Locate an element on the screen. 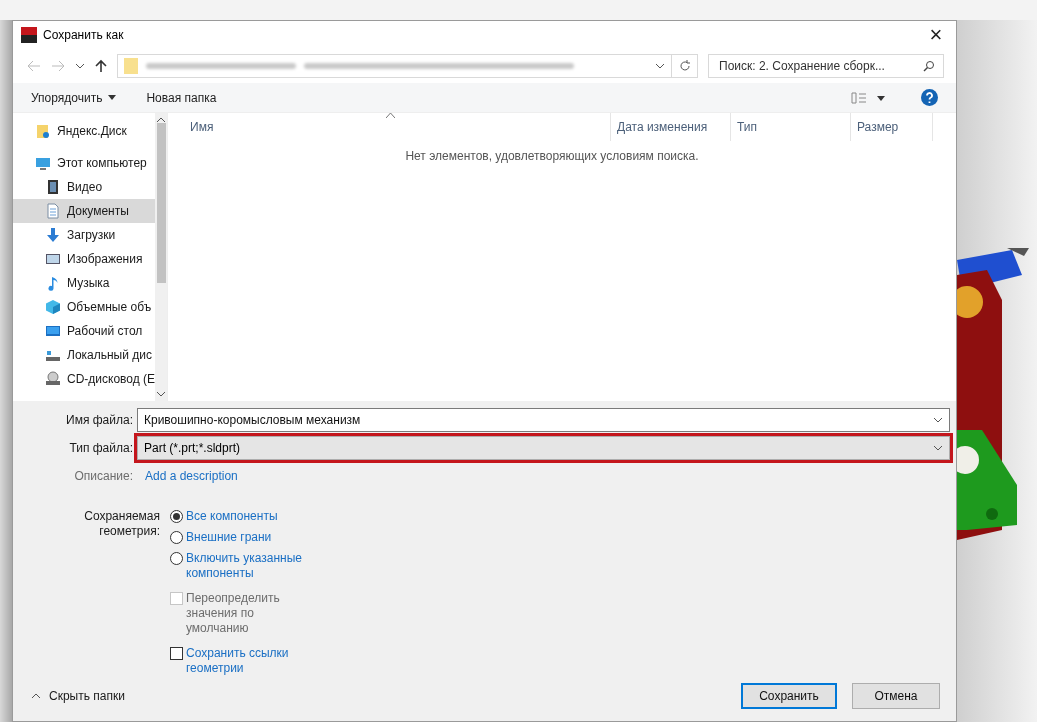 The image size is (1037, 722). sidebar-item: Музыка is located at coordinates (84, 283).